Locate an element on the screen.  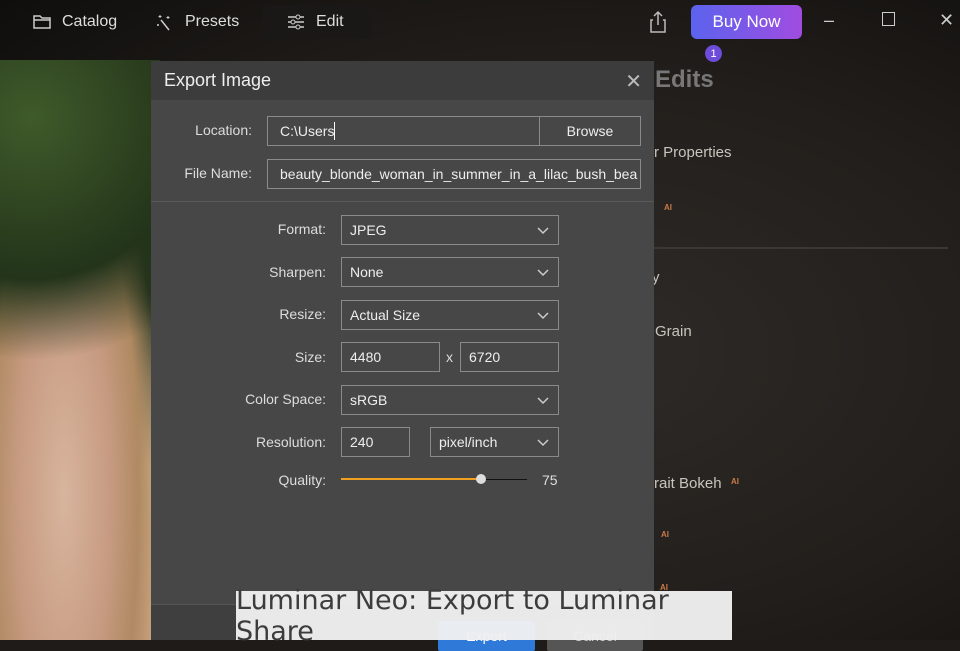
sharpen-label: Sharpen: is located at coordinates (297, 272).